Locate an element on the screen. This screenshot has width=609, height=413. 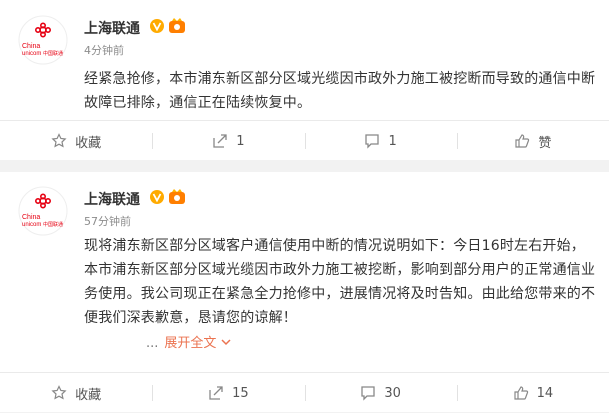
repost-count: 1 is located at coordinates (240, 141).